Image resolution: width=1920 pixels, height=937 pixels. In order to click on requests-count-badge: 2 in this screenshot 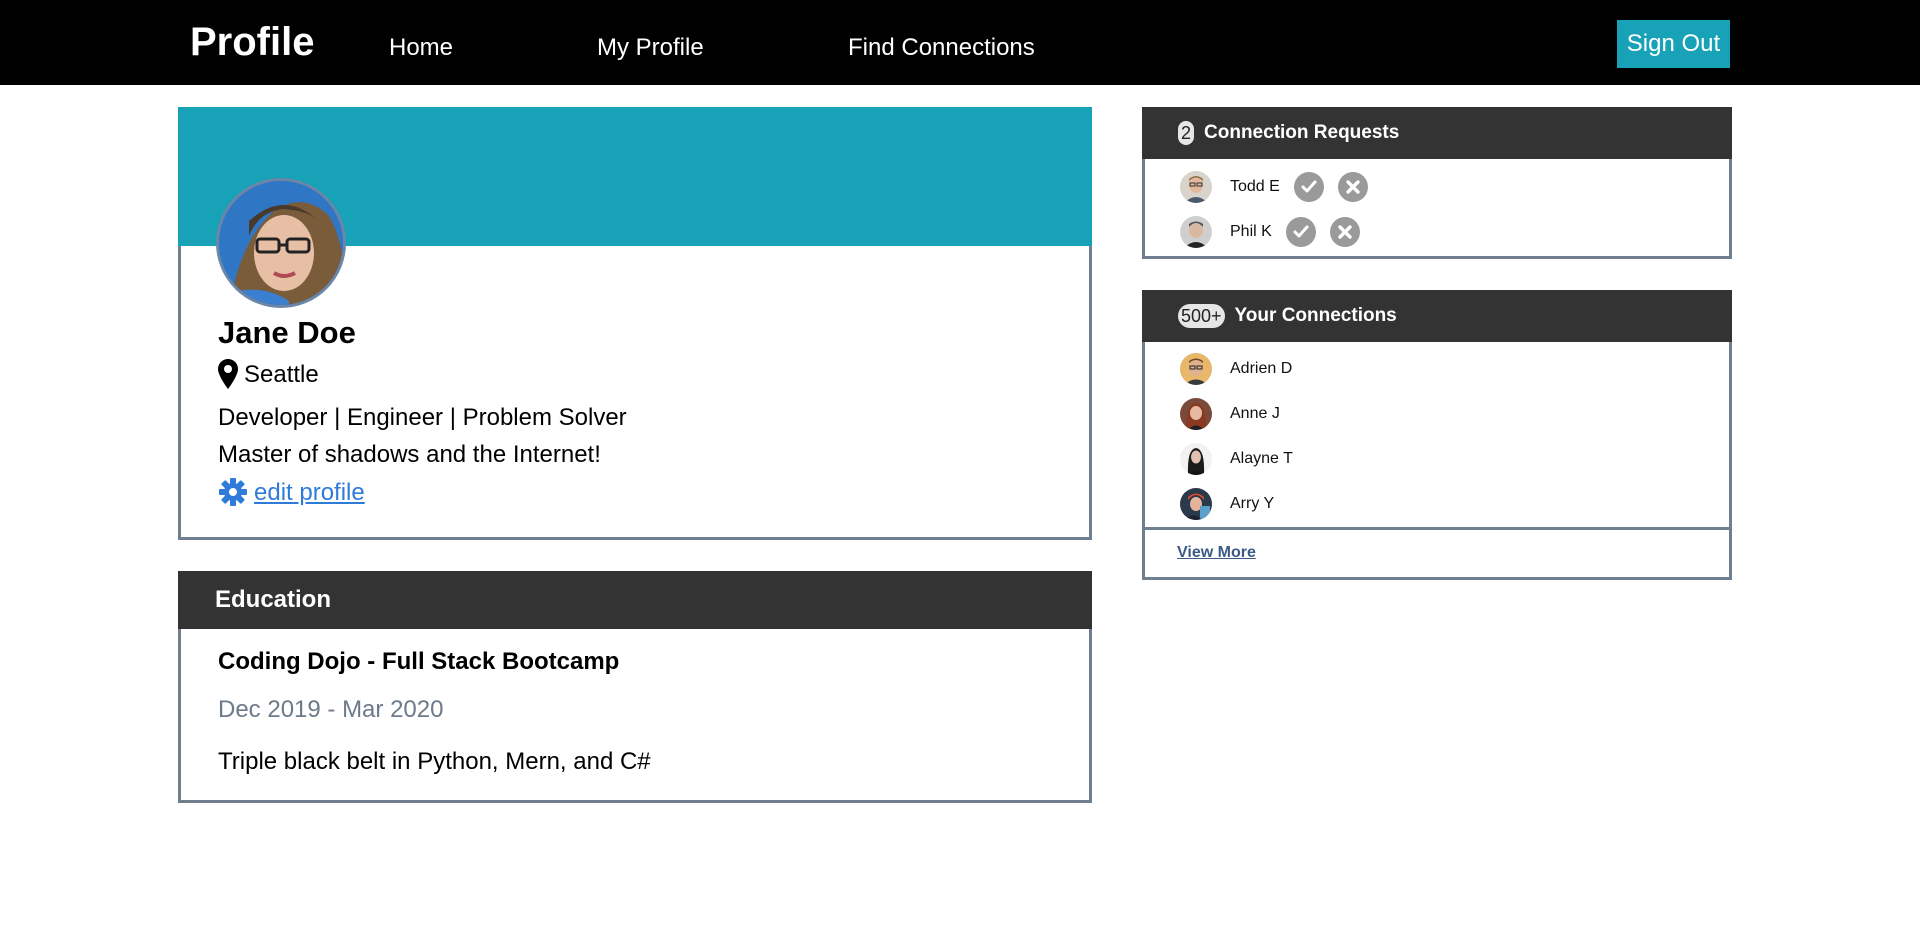, I will do `click(1186, 133)`.